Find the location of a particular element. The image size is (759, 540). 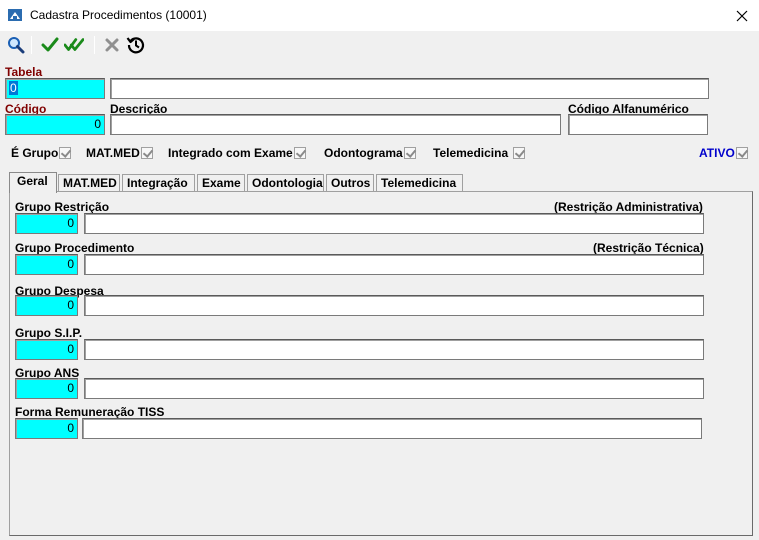

flag-mat-med: MAT.MED is located at coordinates (119, 153).